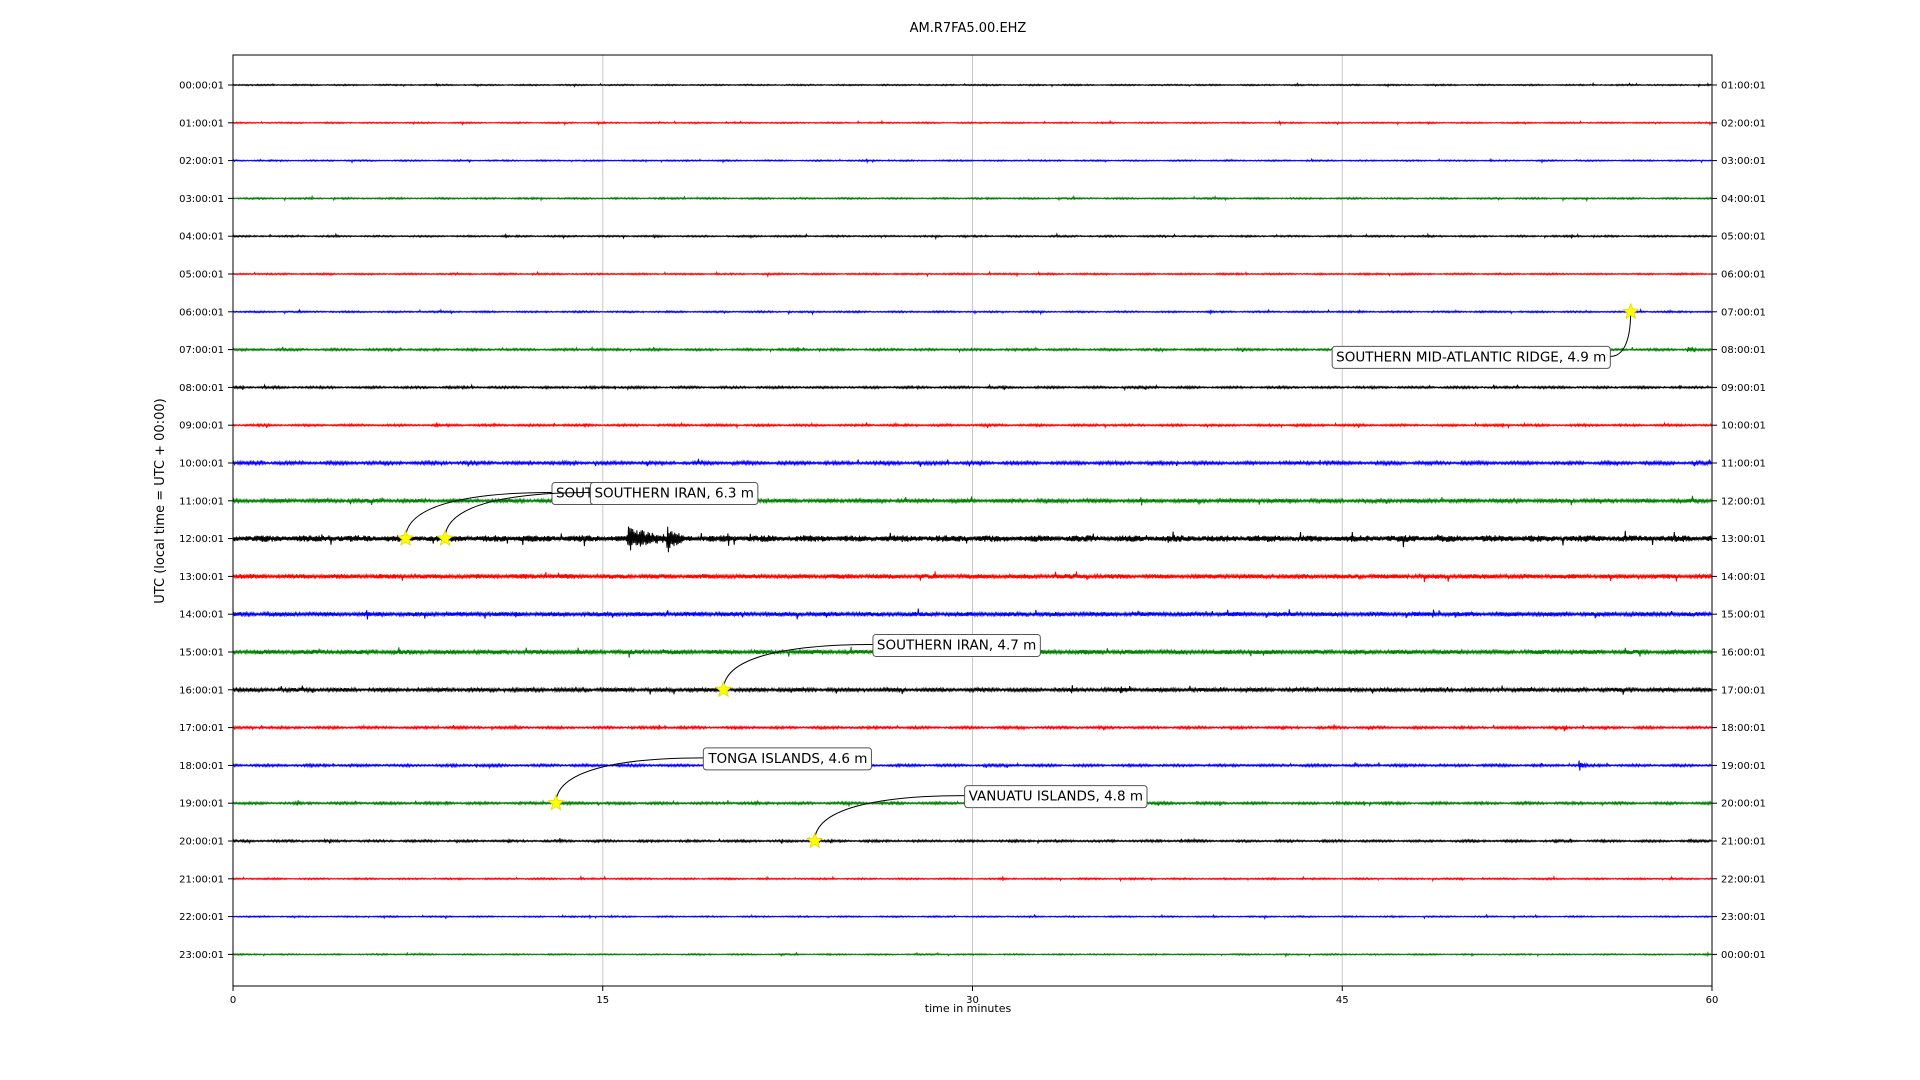 The image size is (1920, 1080). What do you see at coordinates (1485, 335) in the screenshot?
I see `event-annotation: SOUTHERN MID-ATLANTIC RIDGE, 4.9 m` at bounding box center [1485, 335].